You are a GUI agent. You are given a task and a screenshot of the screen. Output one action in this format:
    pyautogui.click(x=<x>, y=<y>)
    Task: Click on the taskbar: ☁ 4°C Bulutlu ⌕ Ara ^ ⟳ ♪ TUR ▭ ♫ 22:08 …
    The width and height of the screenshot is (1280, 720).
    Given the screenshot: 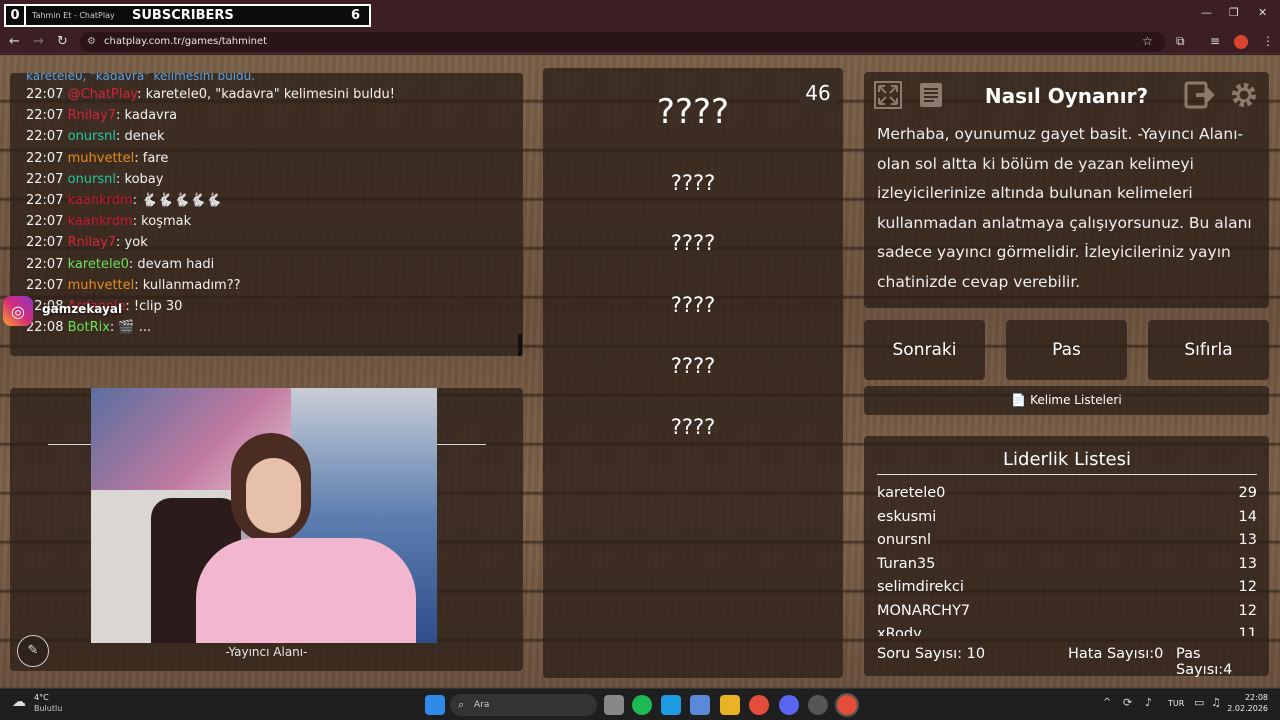 What is the action you would take?
    pyautogui.click(x=640, y=704)
    